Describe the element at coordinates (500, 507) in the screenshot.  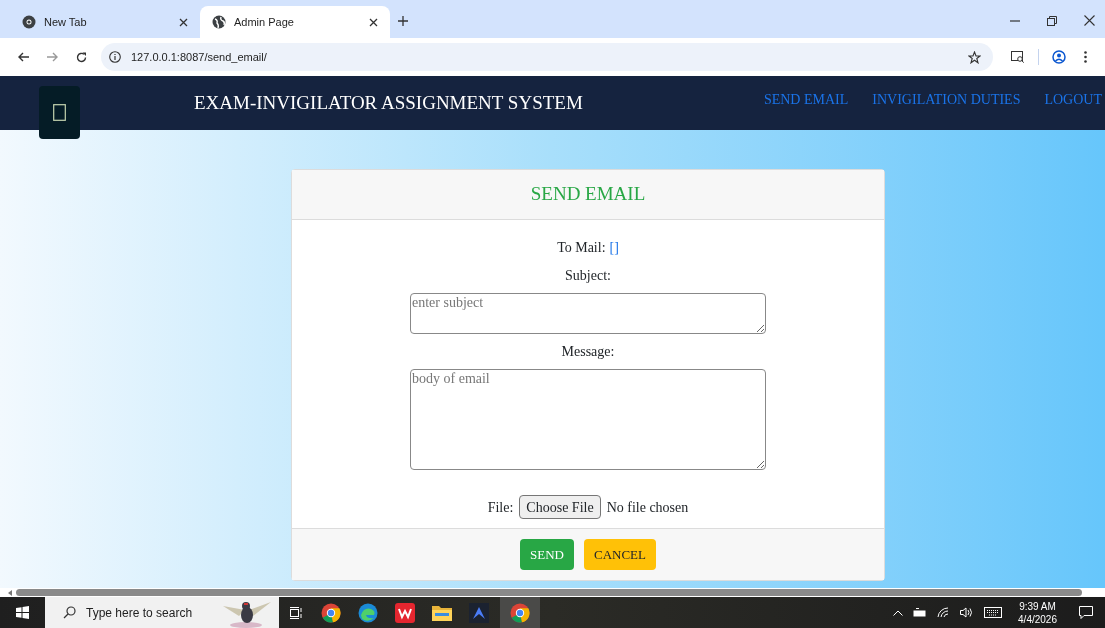
I see `field-label: File:` at that location.